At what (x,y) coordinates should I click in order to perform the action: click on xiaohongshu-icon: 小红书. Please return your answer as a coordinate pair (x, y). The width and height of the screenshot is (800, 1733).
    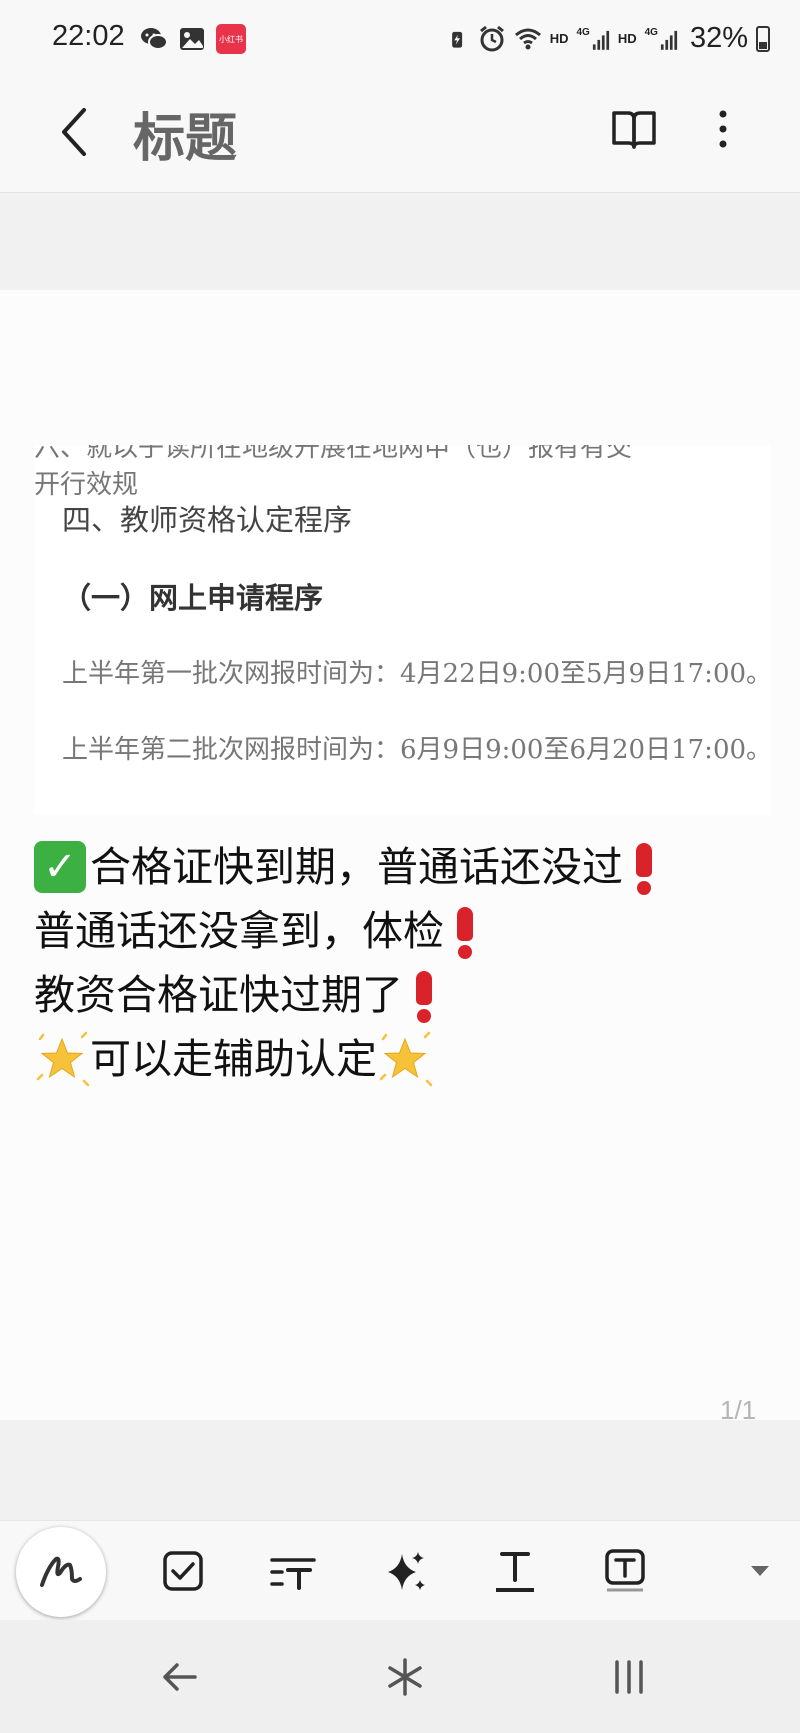
    Looking at the image, I should click on (231, 39).